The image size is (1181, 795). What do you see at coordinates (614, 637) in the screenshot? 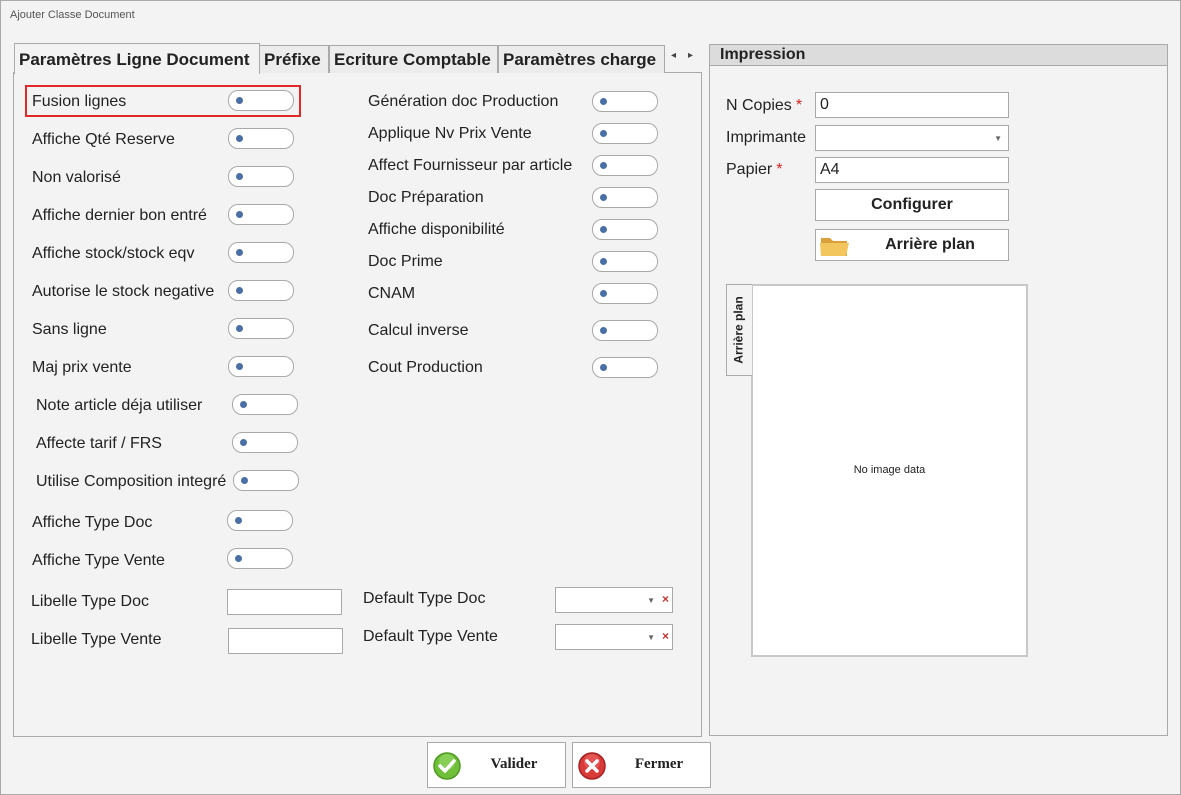
I see `default-type-vente-select: ▼ ×` at bounding box center [614, 637].